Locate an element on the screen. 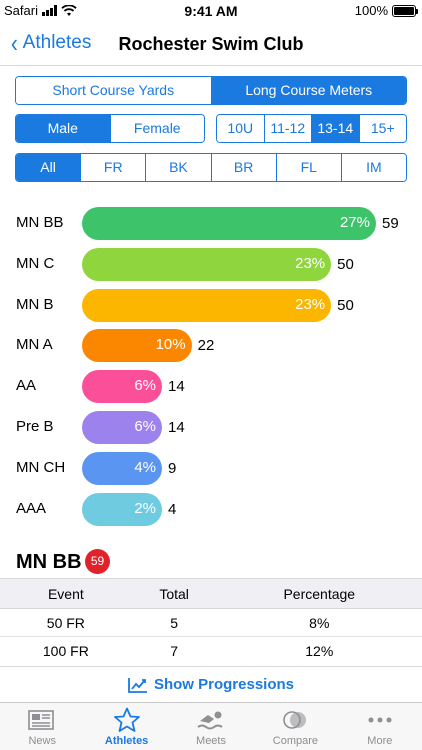  course-tab-short-course-yards: Short Course Yards is located at coordinates (113, 90).